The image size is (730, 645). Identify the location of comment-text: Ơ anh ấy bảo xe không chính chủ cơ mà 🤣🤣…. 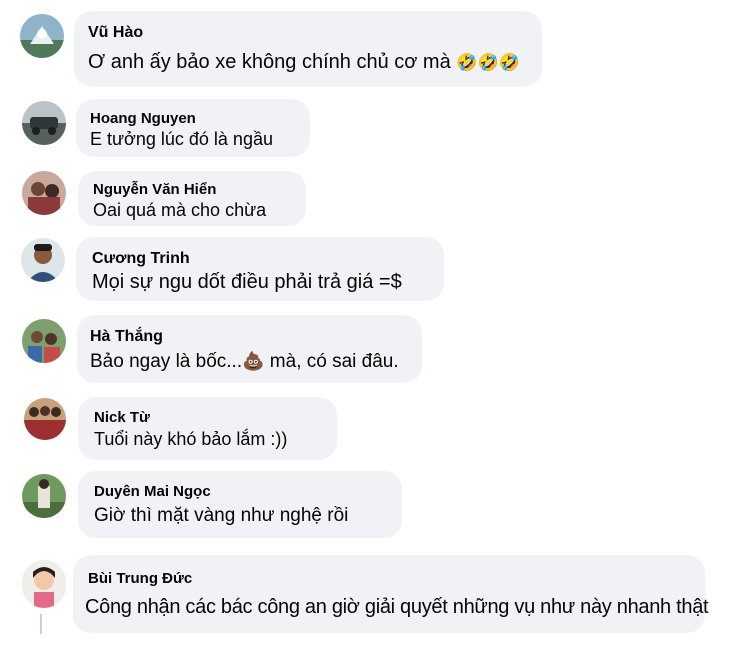
(304, 62).